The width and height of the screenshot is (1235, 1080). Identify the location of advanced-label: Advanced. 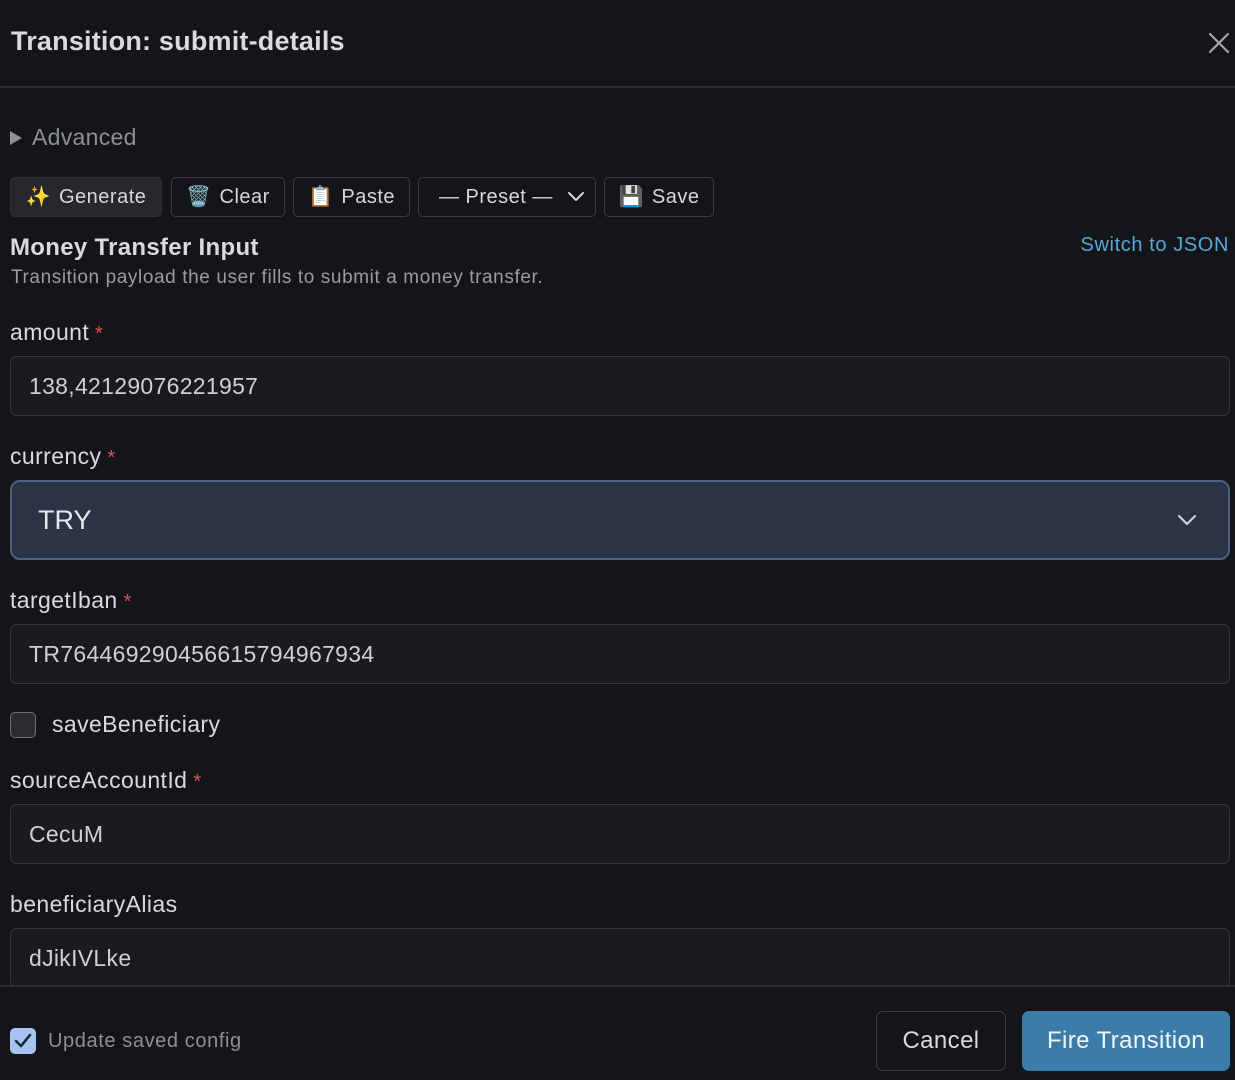
(84, 137).